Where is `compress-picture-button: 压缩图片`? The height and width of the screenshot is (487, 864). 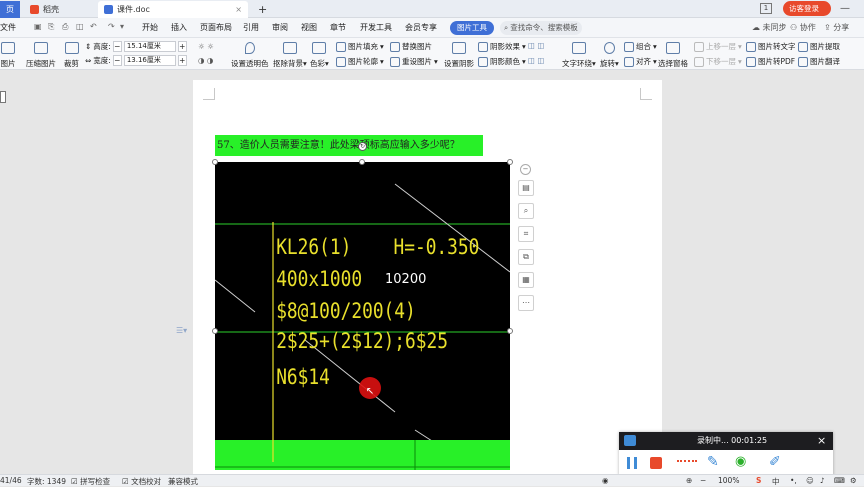
compress-picture-button: 压缩图片 is located at coordinates (41, 55).